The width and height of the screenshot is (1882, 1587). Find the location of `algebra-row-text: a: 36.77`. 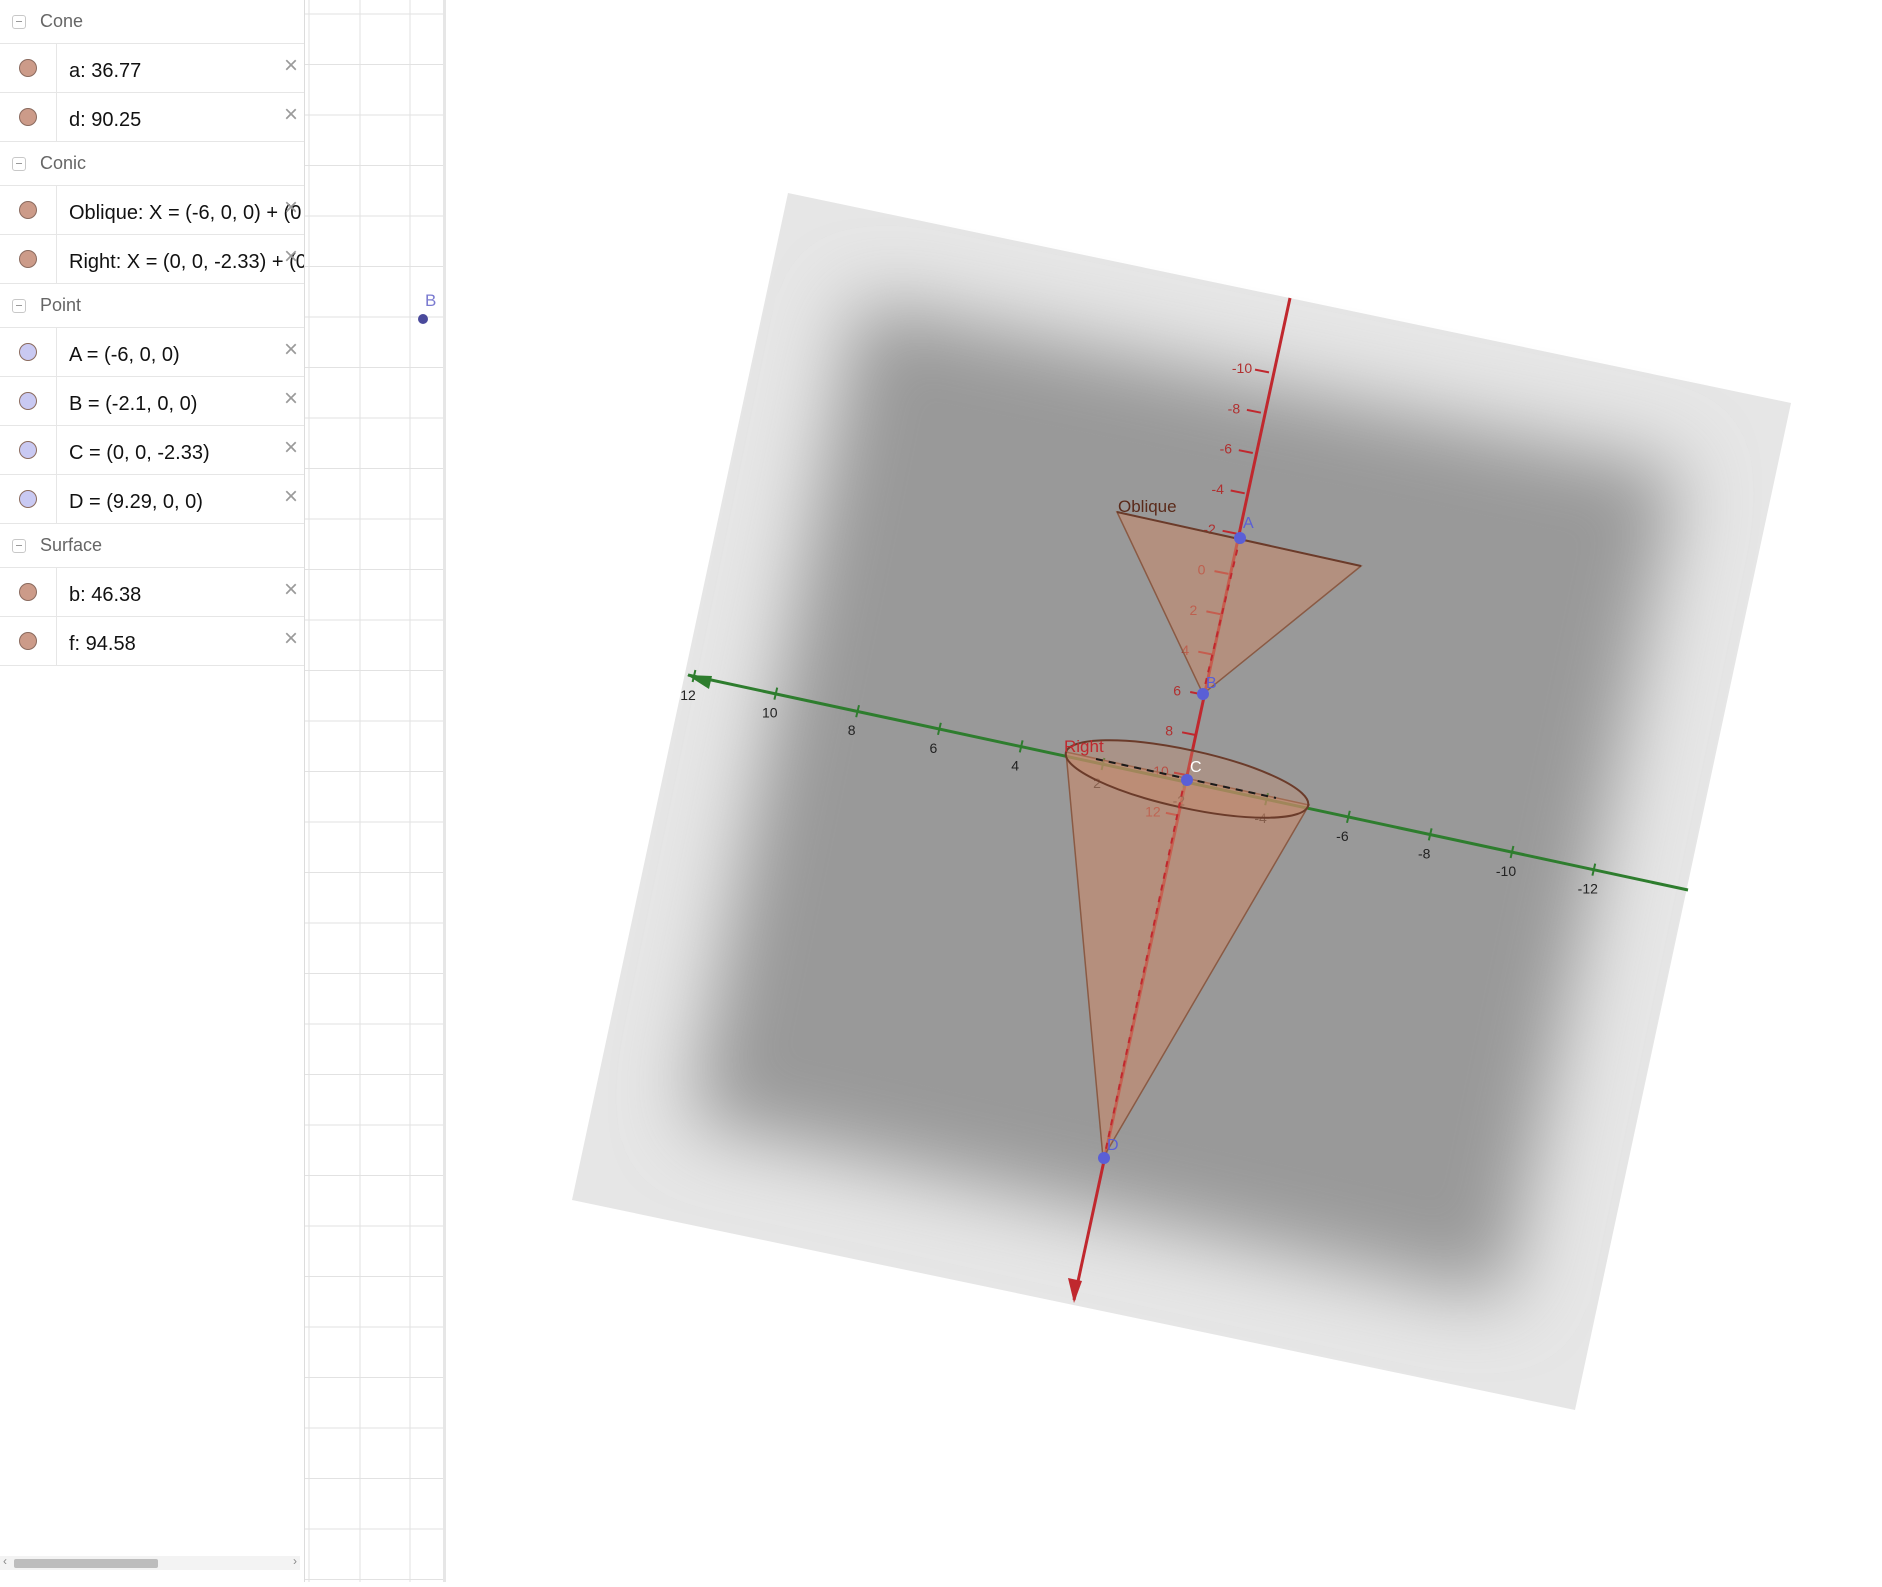

algebra-row-text: a: 36.77 is located at coordinates (180, 68).